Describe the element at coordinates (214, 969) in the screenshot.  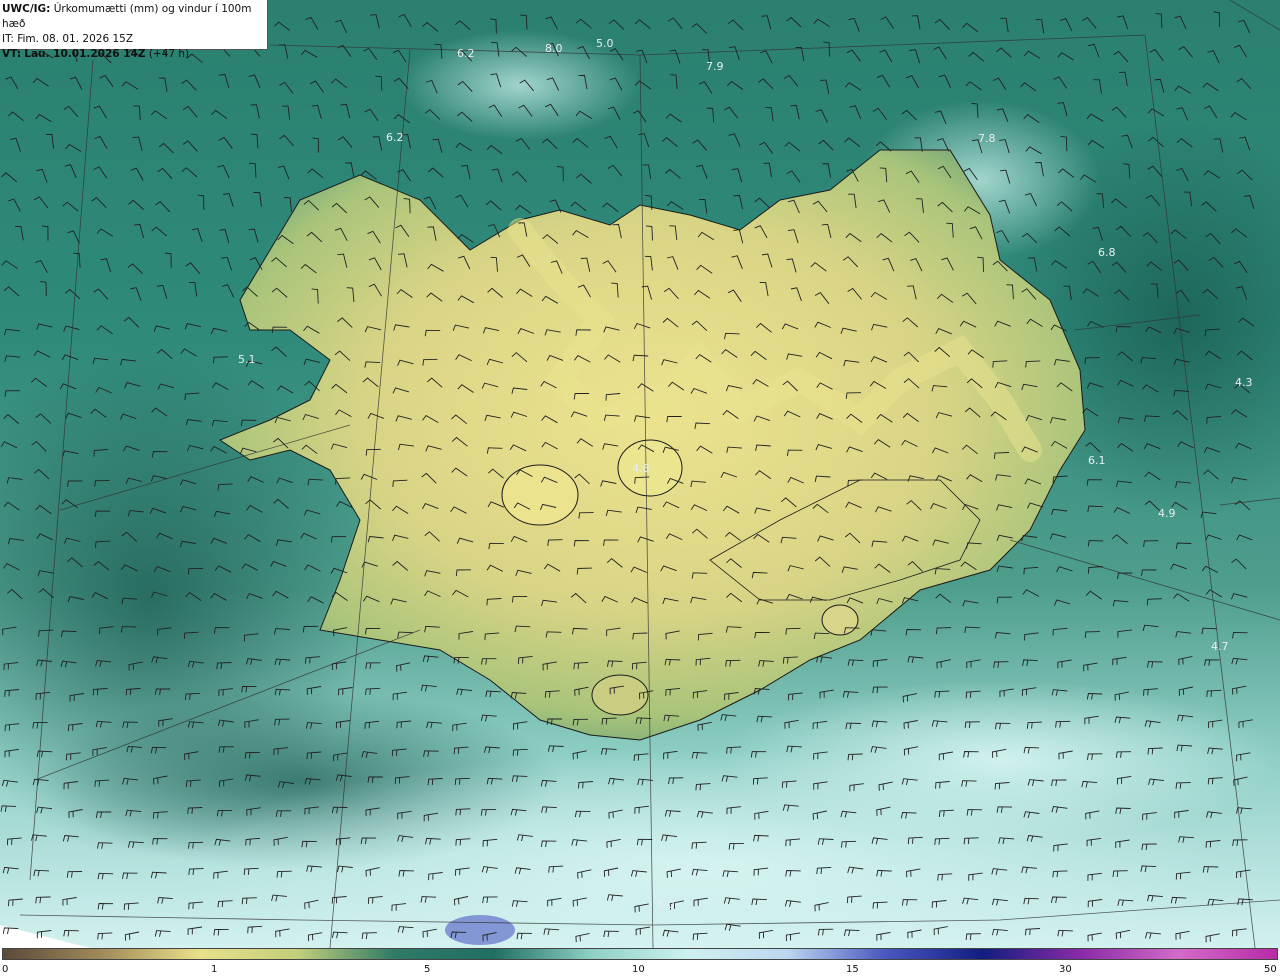
I see `colorbar-tick: 1` at that location.